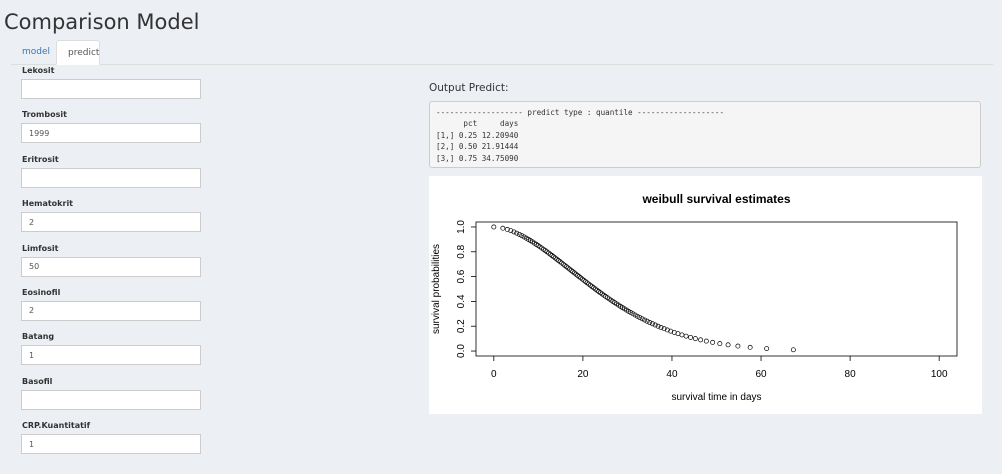 The image size is (1002, 474). I want to click on y-tick-label: 1.0, so click(461, 227).